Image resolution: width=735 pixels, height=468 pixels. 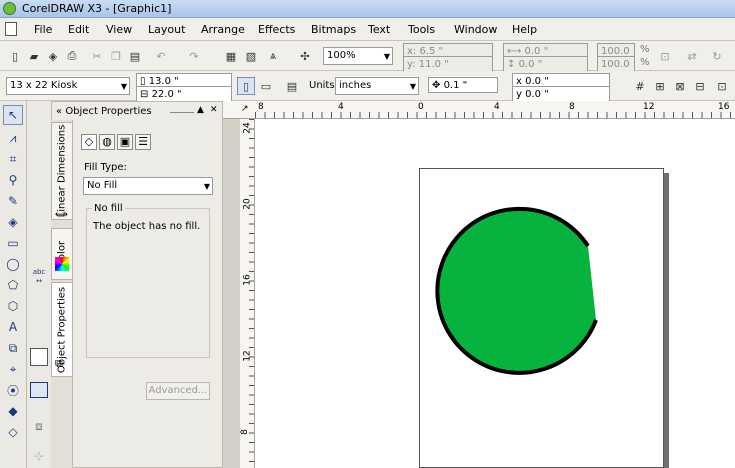 I want to click on toolbox: ↖ ⩘ ⌗ ⚲ ✎ ◈ ▭ ◯ ⬠ ⬡ A ⧉ ⌖ ⦿ ◆ ◇, so click(x=13, y=284).